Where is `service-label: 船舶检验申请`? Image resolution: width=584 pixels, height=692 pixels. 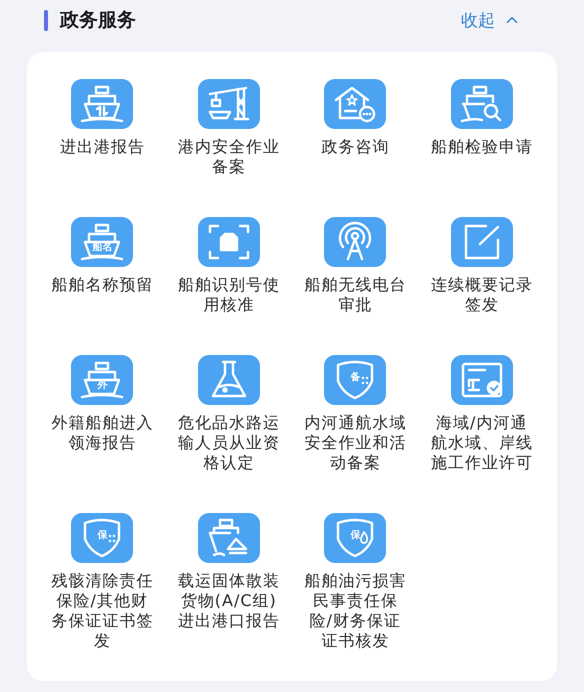 service-label: 船舶检验申请 is located at coordinates (481, 147).